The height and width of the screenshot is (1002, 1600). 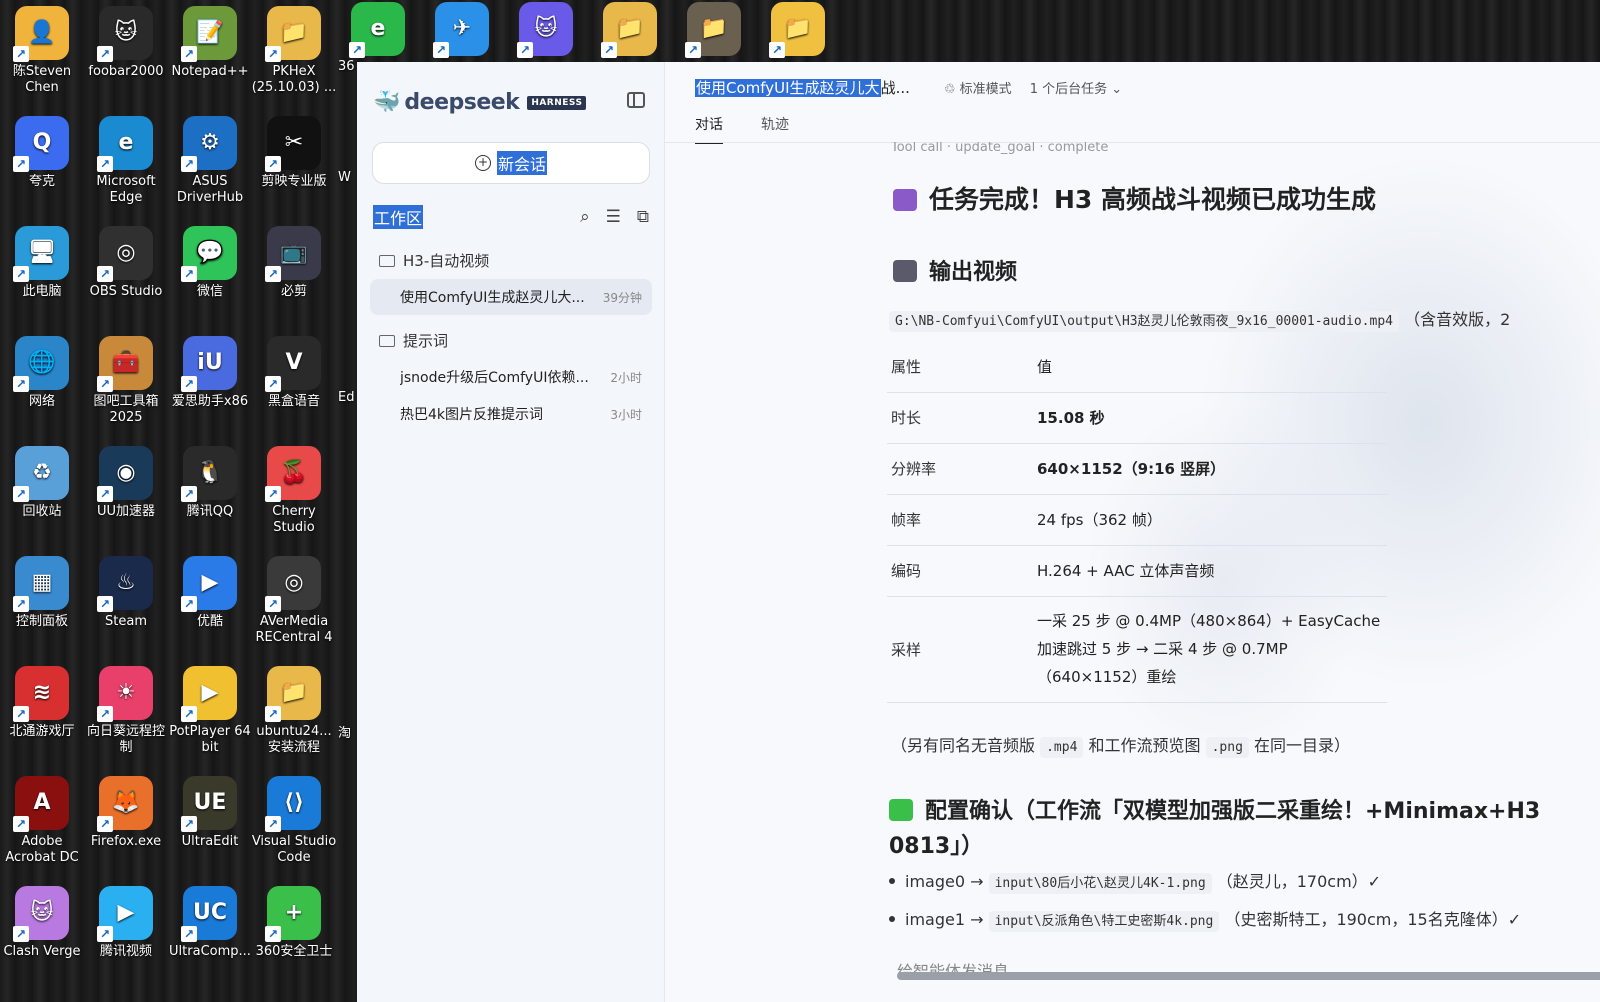 I want to click on conversation-time: 2小时, so click(x=626, y=377).